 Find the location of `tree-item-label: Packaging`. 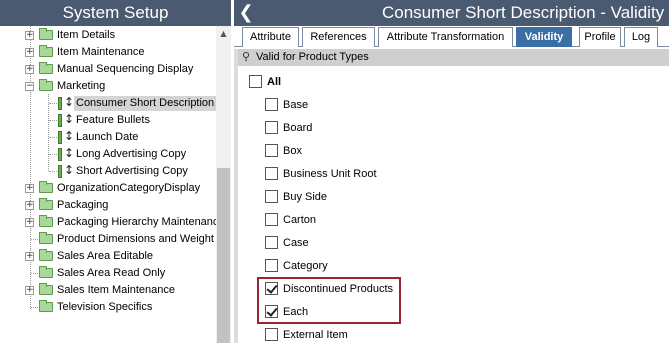

tree-item-label: Packaging is located at coordinates (83, 205).